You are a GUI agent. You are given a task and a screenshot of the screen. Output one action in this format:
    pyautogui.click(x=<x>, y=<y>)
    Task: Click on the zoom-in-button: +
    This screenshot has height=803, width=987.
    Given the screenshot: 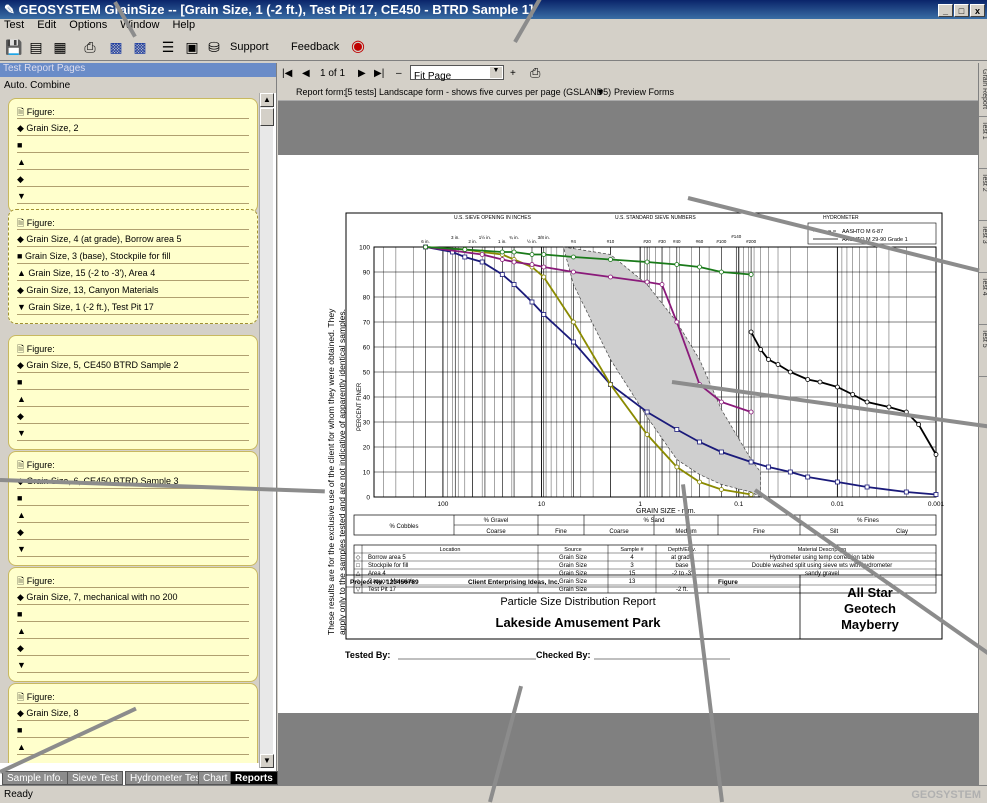 What is the action you would take?
    pyautogui.click(x=513, y=73)
    